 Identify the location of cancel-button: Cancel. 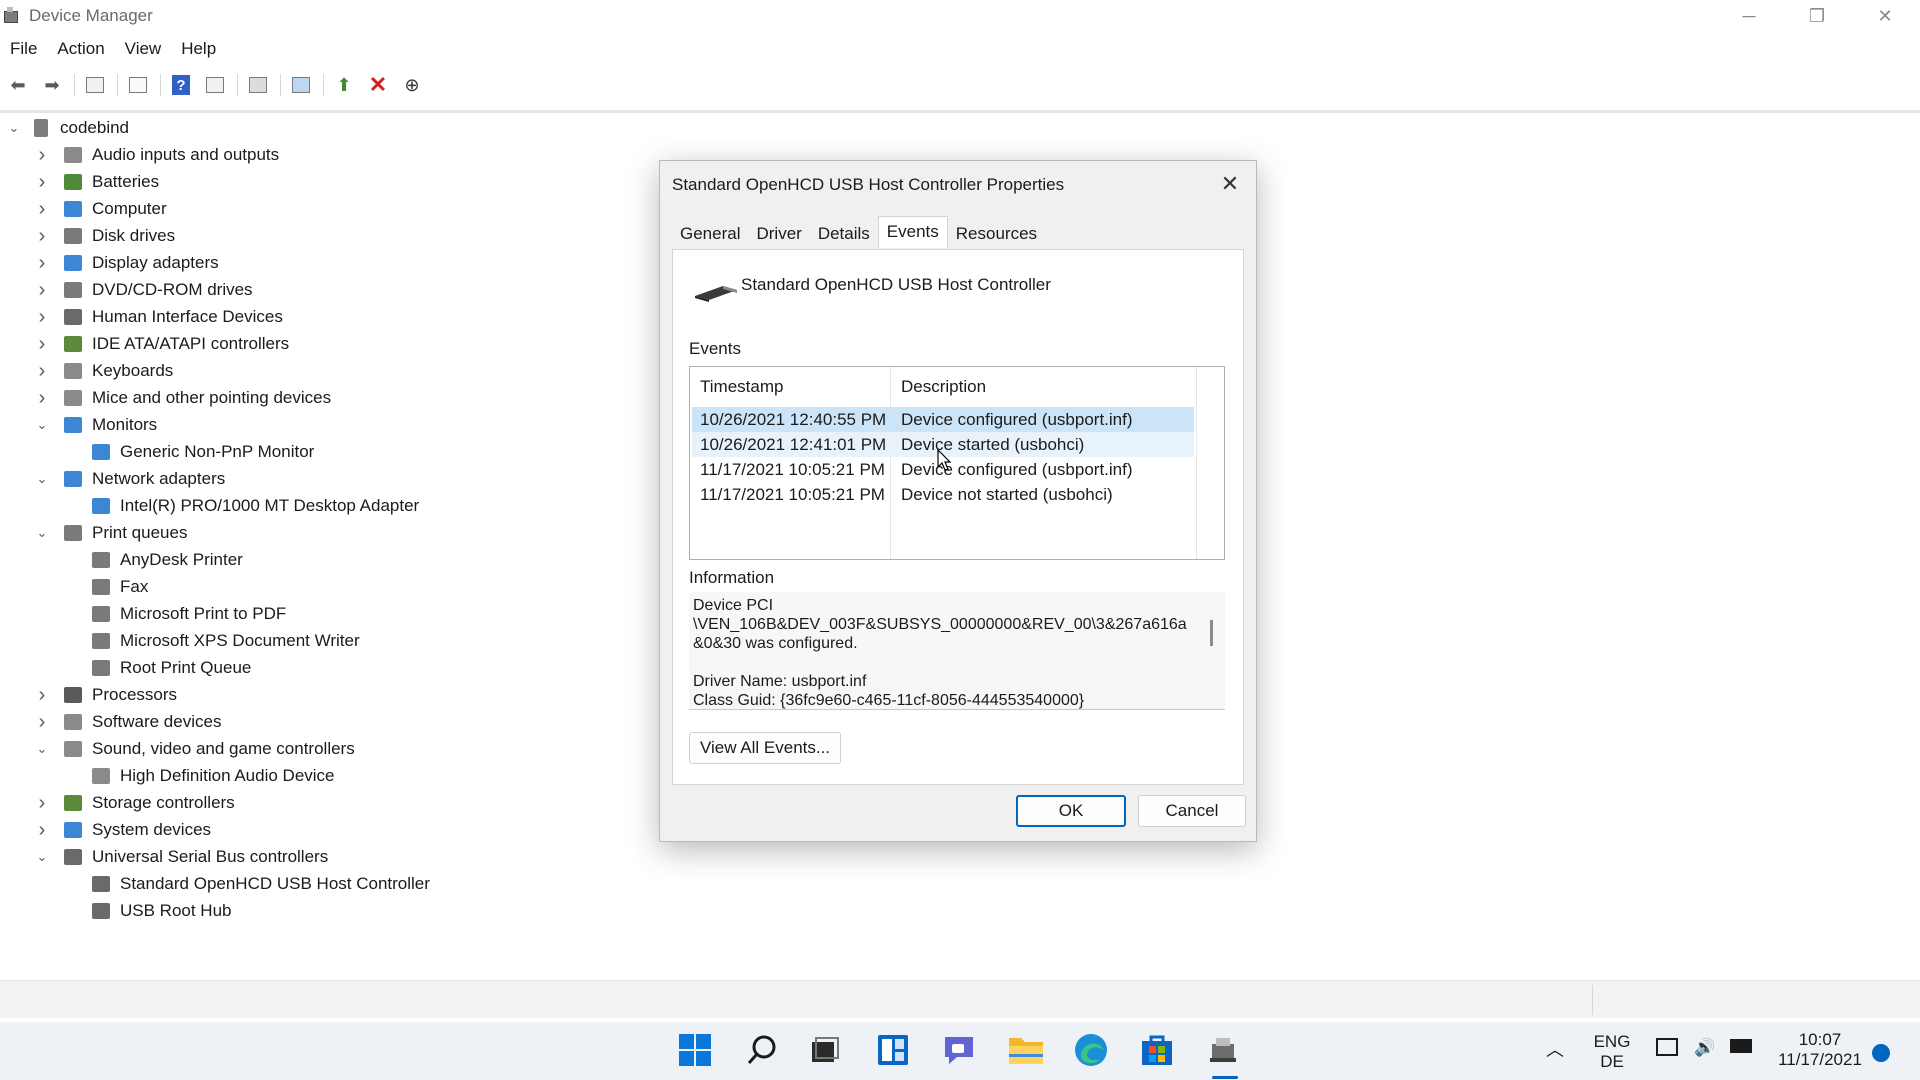
(1192, 811).